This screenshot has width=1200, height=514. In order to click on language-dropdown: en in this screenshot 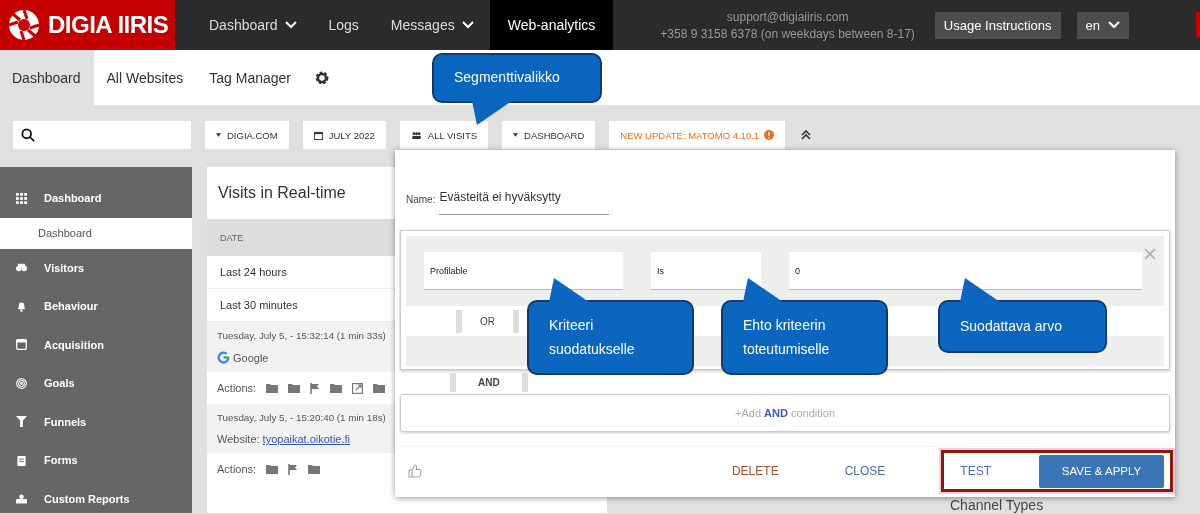, I will do `click(1102, 25)`.